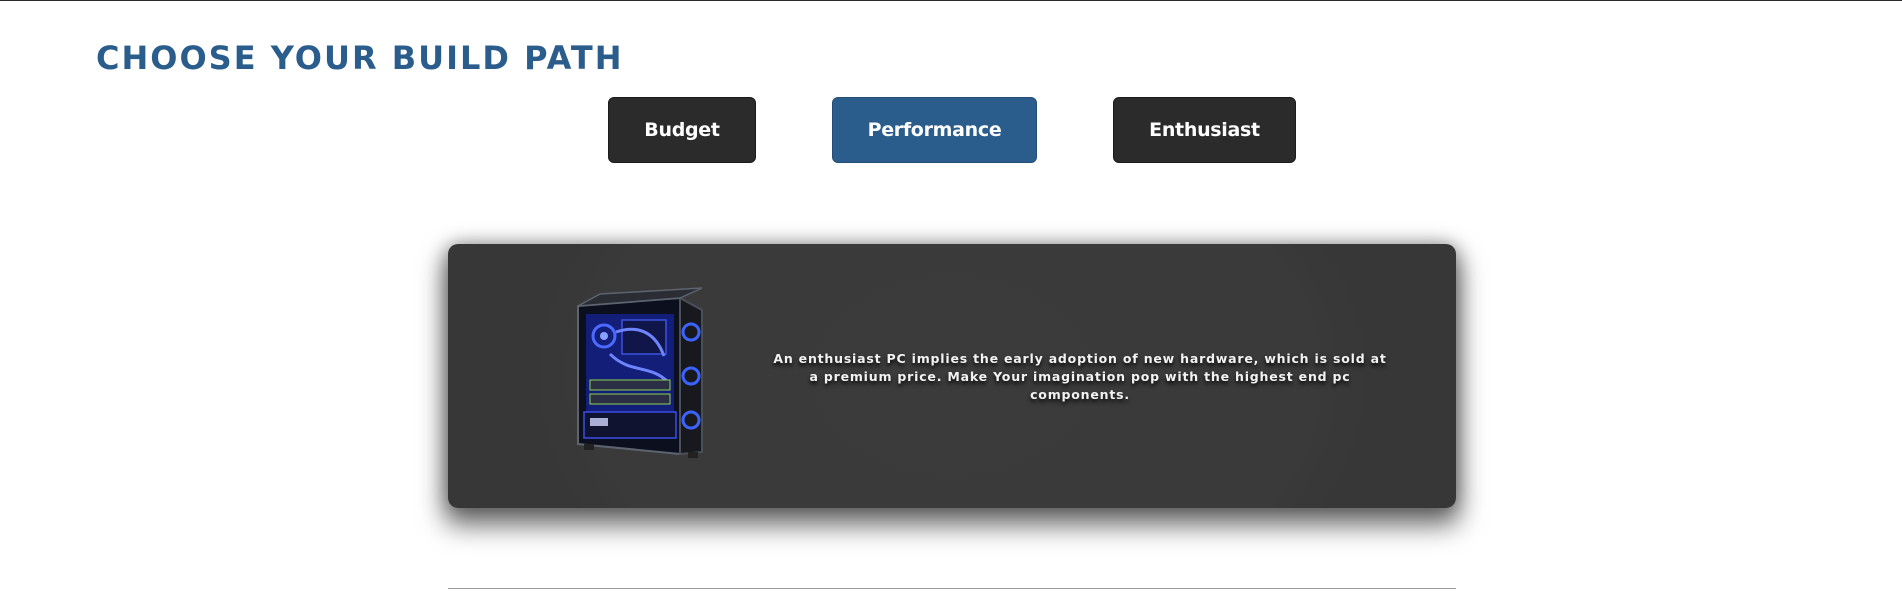 The image size is (1902, 593). What do you see at coordinates (682, 130) in the screenshot?
I see `budget-button: Budget` at bounding box center [682, 130].